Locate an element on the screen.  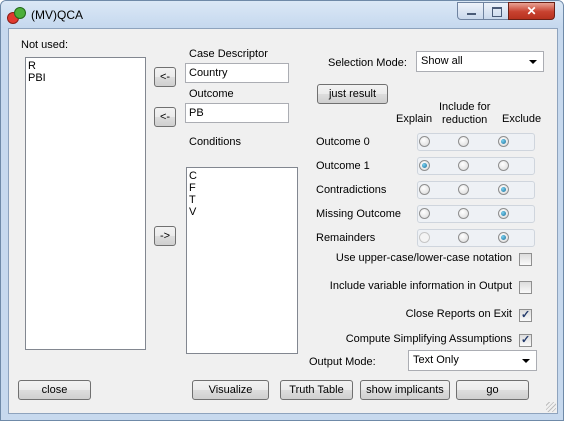
window-close-button: ✕ is located at coordinates (531, 11).